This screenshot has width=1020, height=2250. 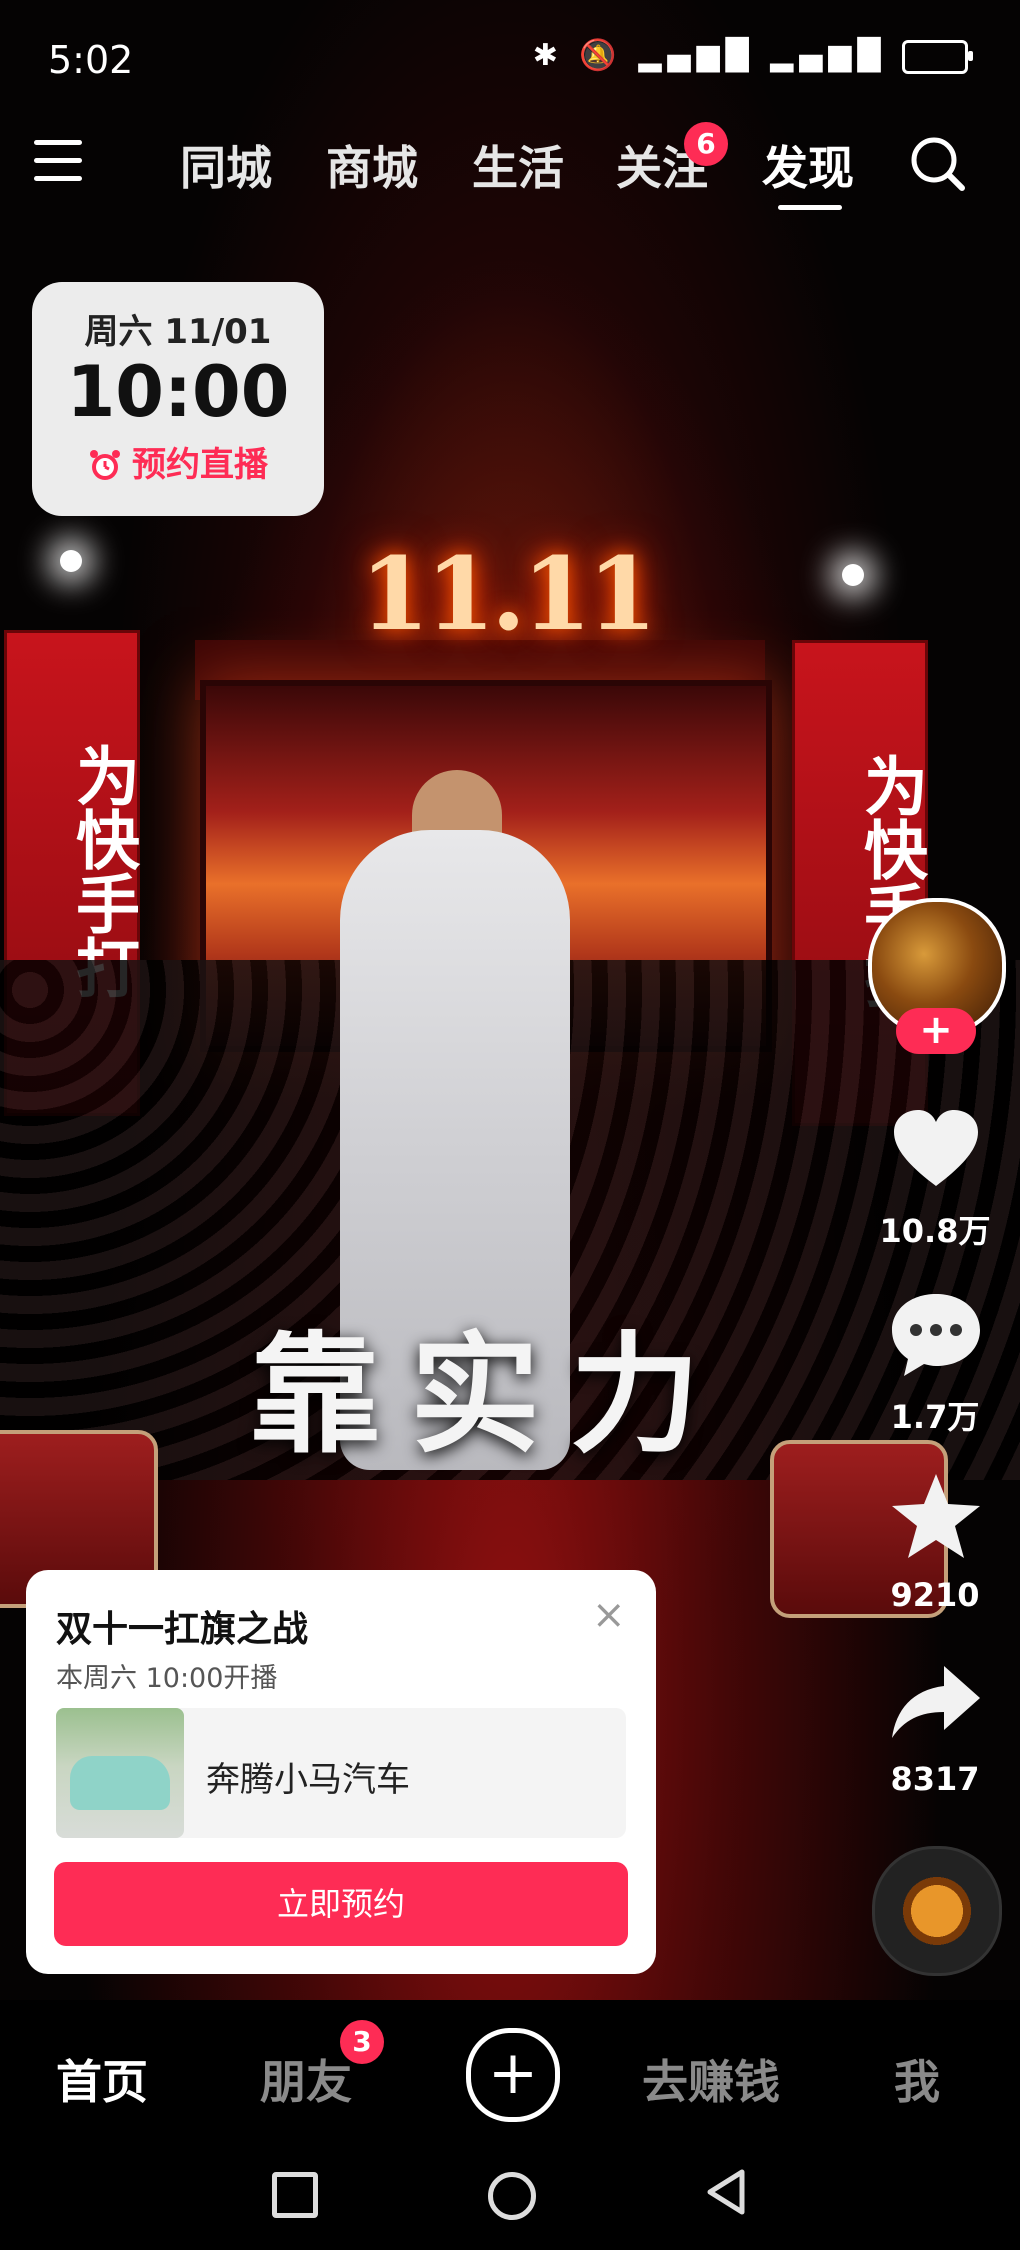 I want to click on tab-discover: 发现, so click(x=808, y=165).